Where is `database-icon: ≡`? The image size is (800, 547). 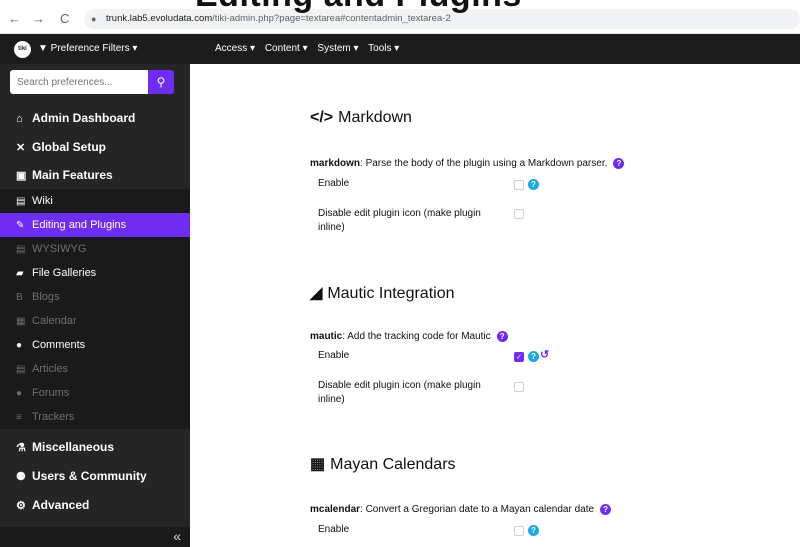
database-icon: ≡ is located at coordinates (19, 417).